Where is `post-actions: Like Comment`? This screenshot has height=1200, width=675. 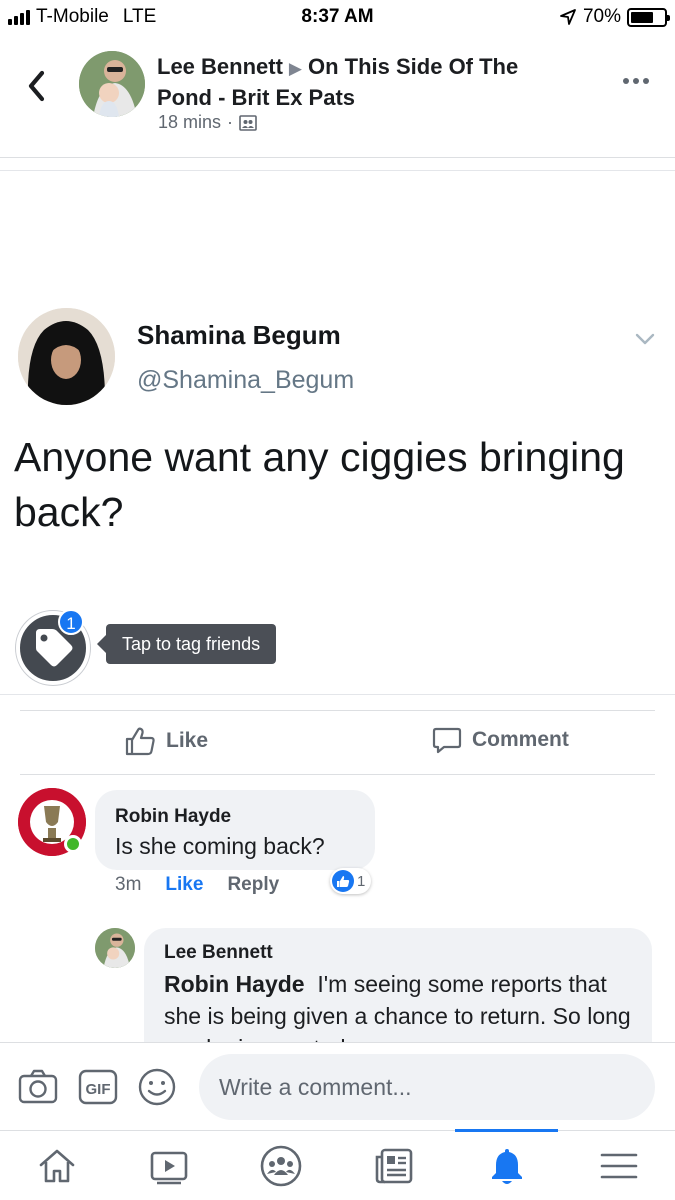 post-actions: Like Comment is located at coordinates (337, 743).